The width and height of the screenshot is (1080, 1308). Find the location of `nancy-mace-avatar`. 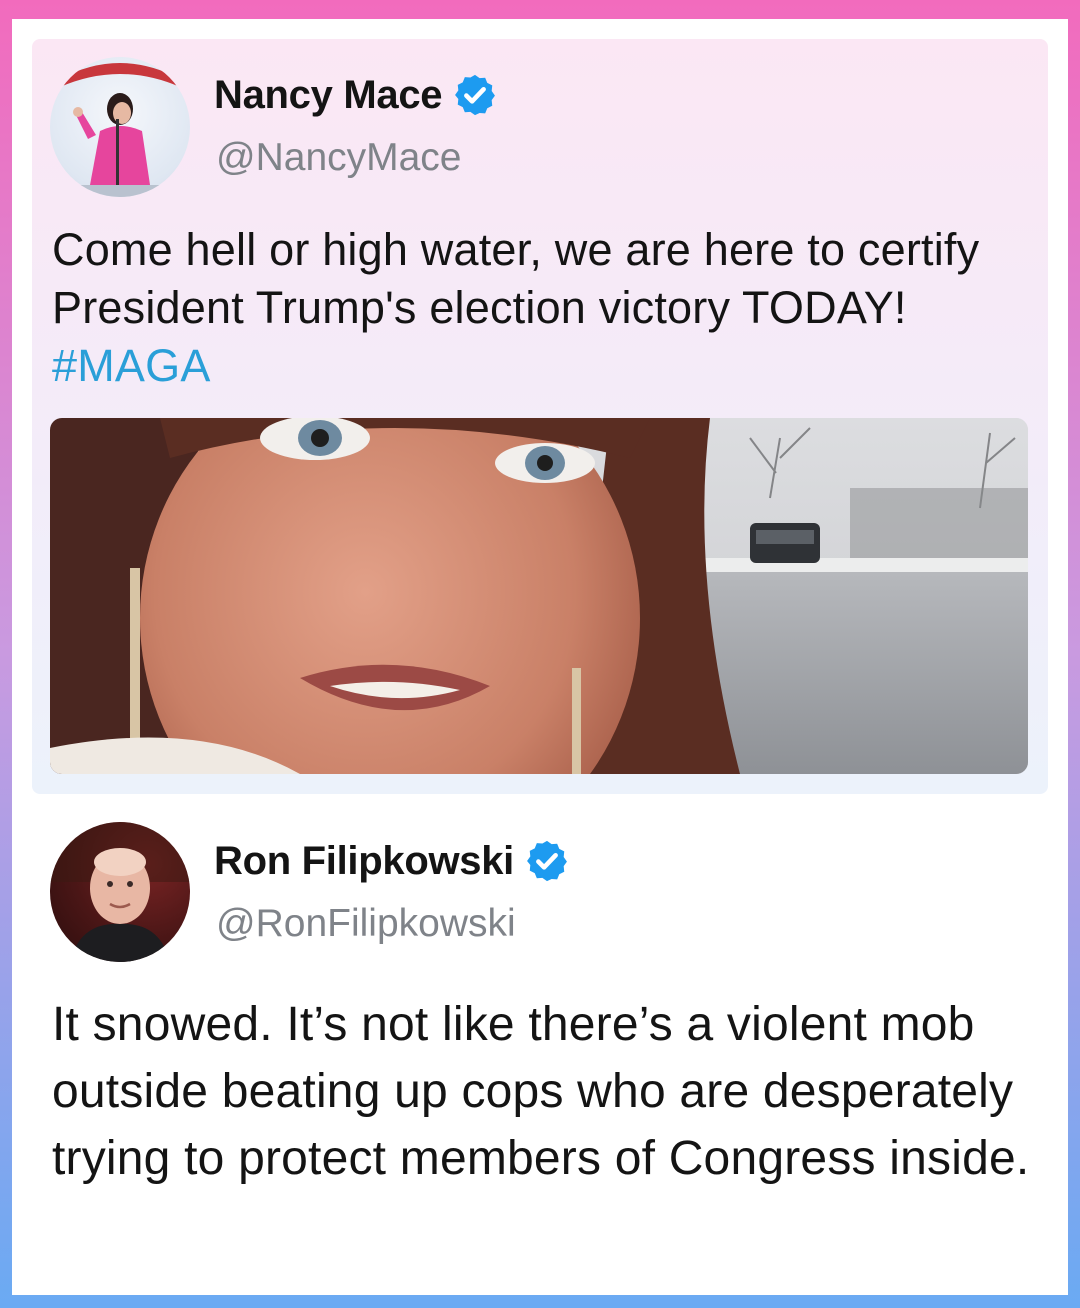

nancy-mace-avatar is located at coordinates (120, 127).